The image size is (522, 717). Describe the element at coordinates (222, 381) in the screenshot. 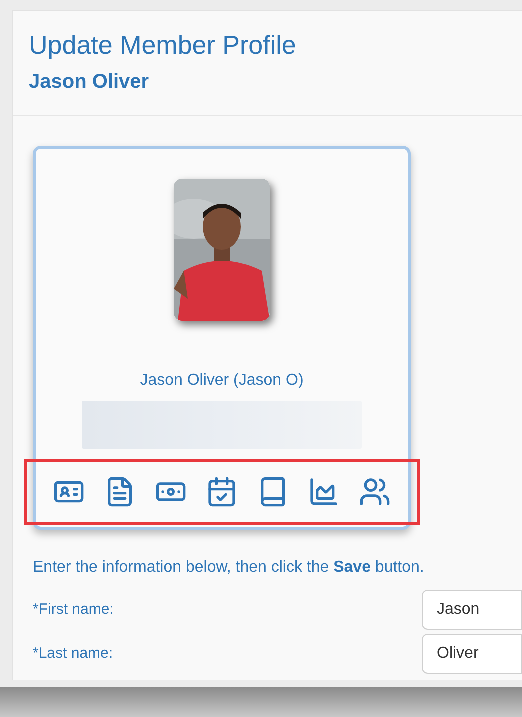

I see `member-display-name: Jason Oliver (Jason O)` at that location.